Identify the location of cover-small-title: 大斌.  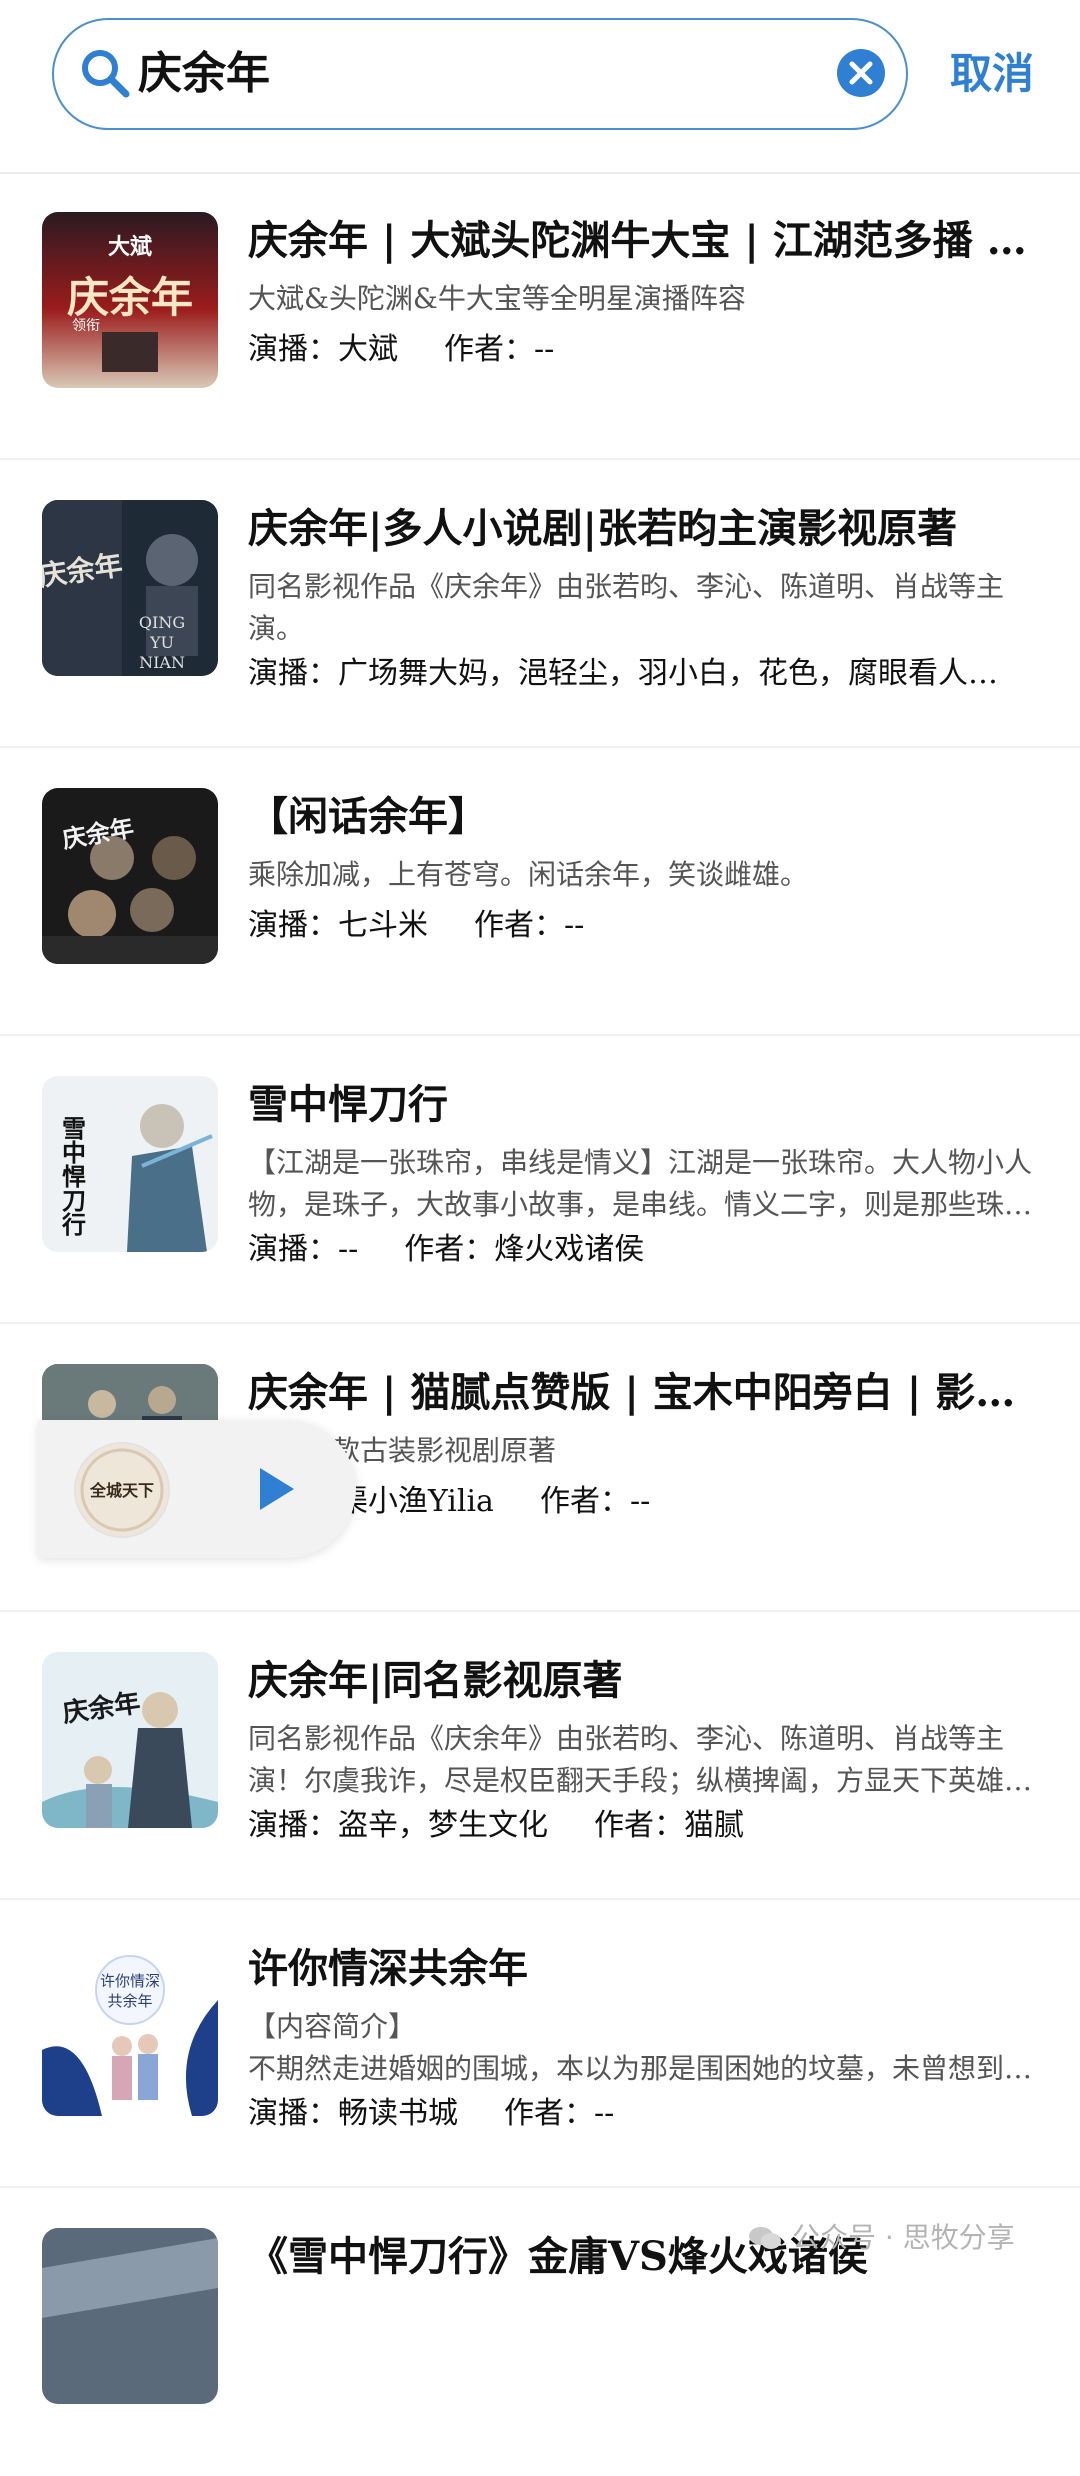
(130, 247).